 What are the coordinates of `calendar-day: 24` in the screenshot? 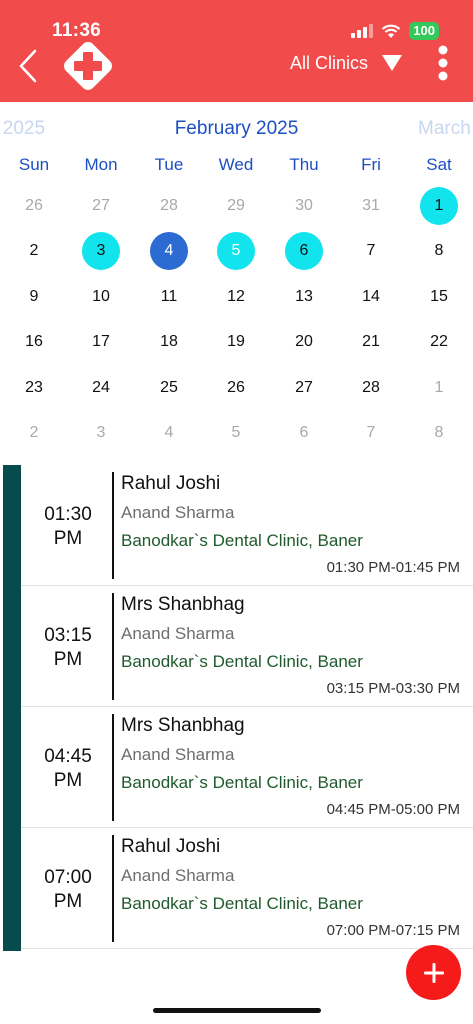 It's located at (101, 388).